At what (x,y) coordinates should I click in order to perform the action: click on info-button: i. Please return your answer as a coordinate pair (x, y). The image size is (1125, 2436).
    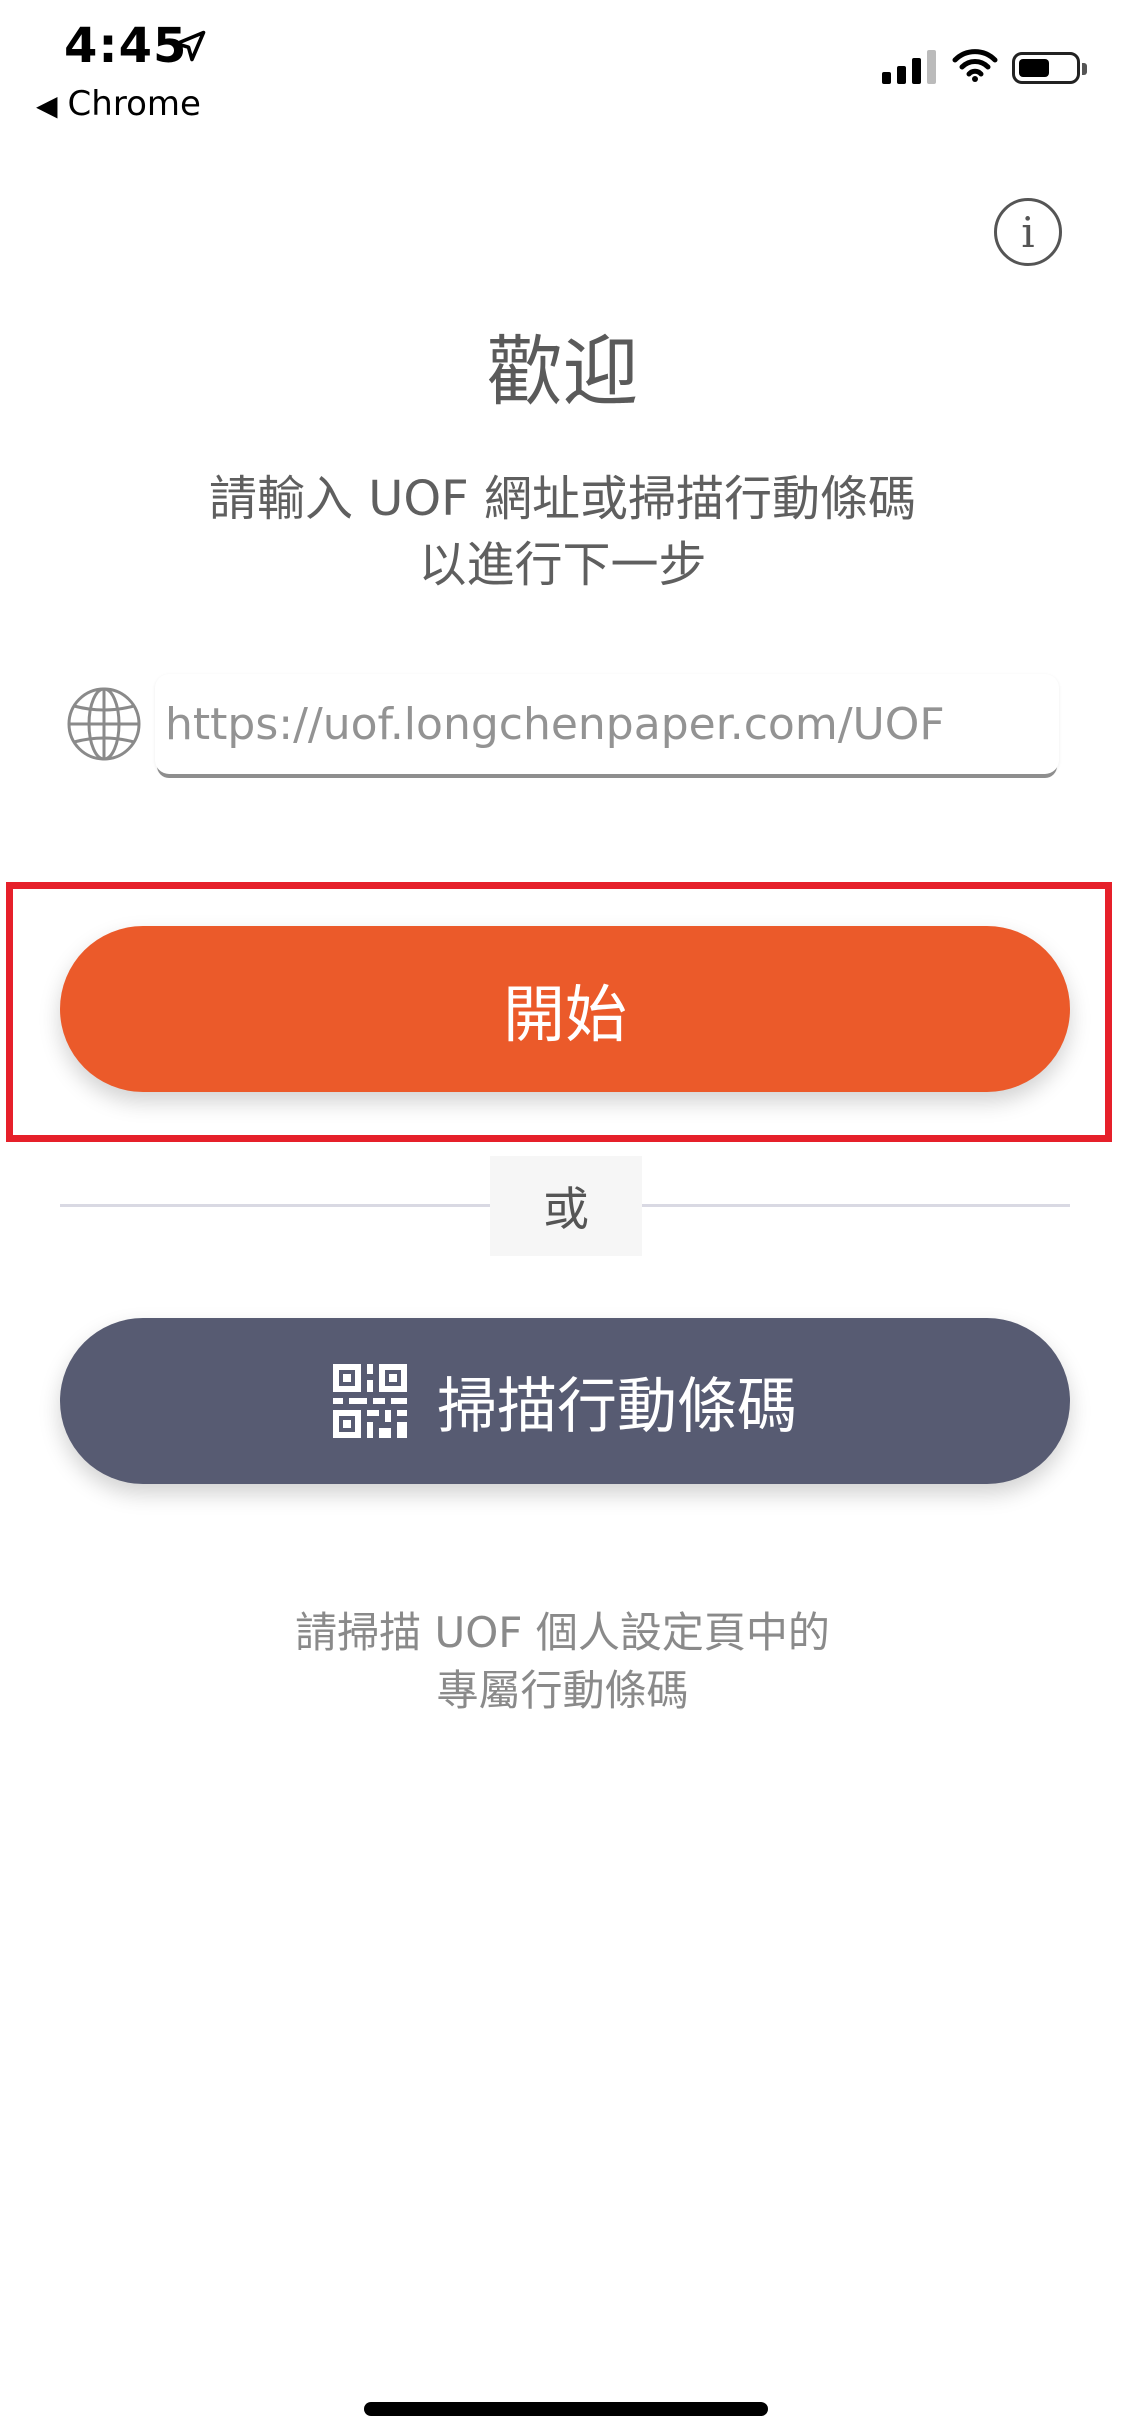
    Looking at the image, I should click on (1028, 232).